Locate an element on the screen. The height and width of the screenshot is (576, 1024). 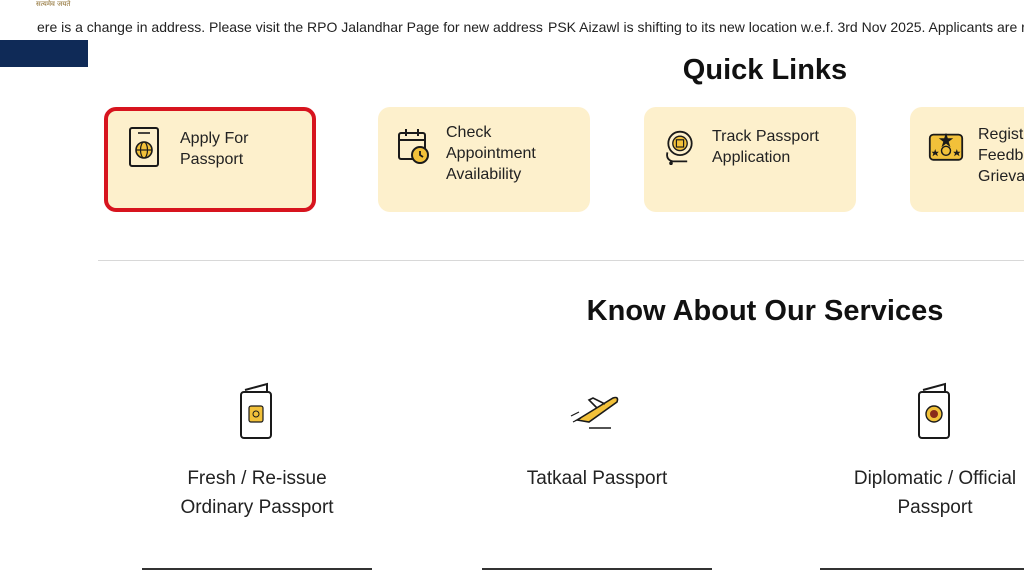
quick-link-label: Check Appointment Availability is located at coordinates (491, 153).